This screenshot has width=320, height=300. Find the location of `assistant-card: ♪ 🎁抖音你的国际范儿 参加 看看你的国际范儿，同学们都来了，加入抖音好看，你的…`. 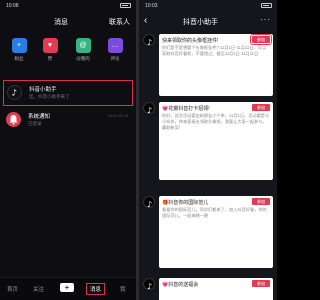

assistant-card: ♪ 🎁抖音你的国际范儿 参加 看看你的国际范儿，同学们都来了，加入抖音好看，你的… is located at coordinates (208, 232).